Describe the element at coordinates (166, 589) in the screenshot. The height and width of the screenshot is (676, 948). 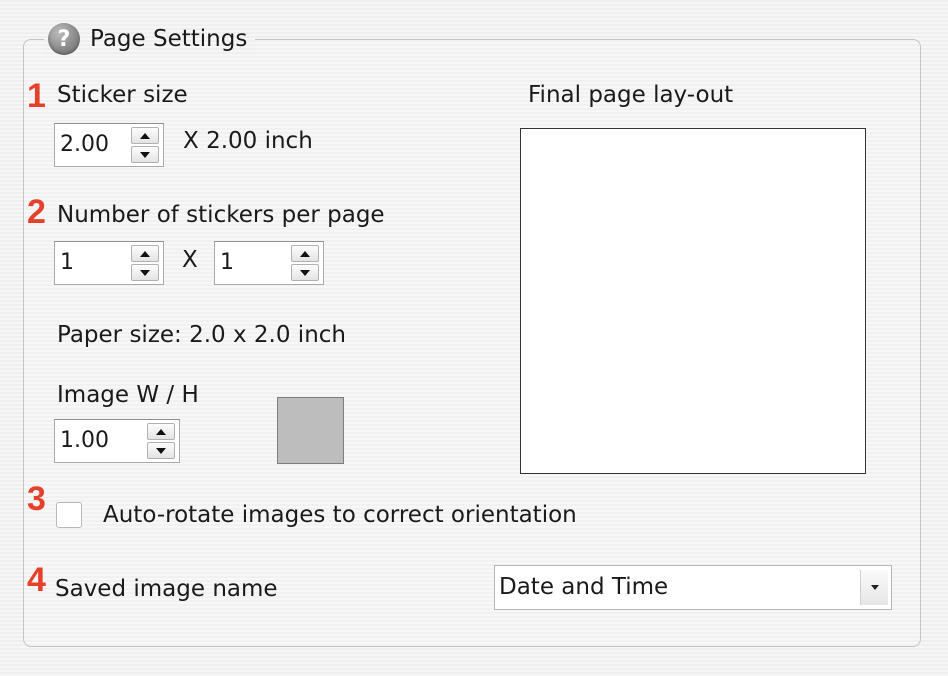
I see `saved-image-name-label: Saved image name` at that location.